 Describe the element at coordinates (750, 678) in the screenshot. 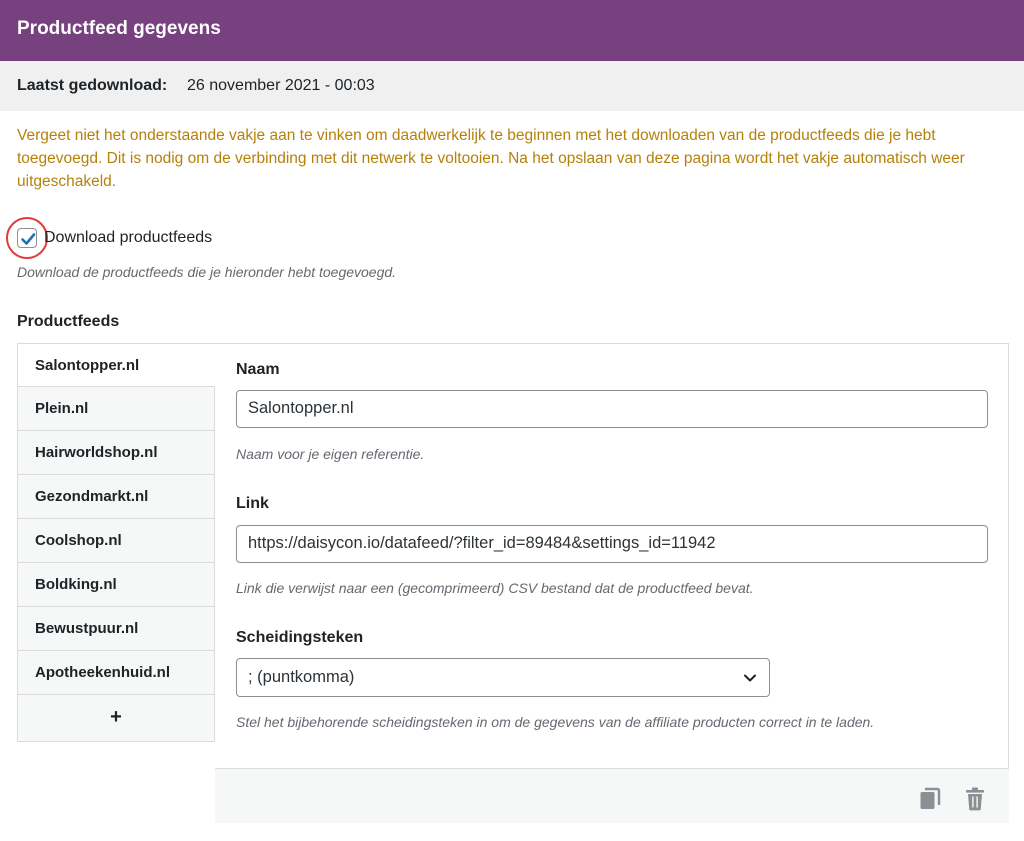

I see `chevron-down-icon` at that location.